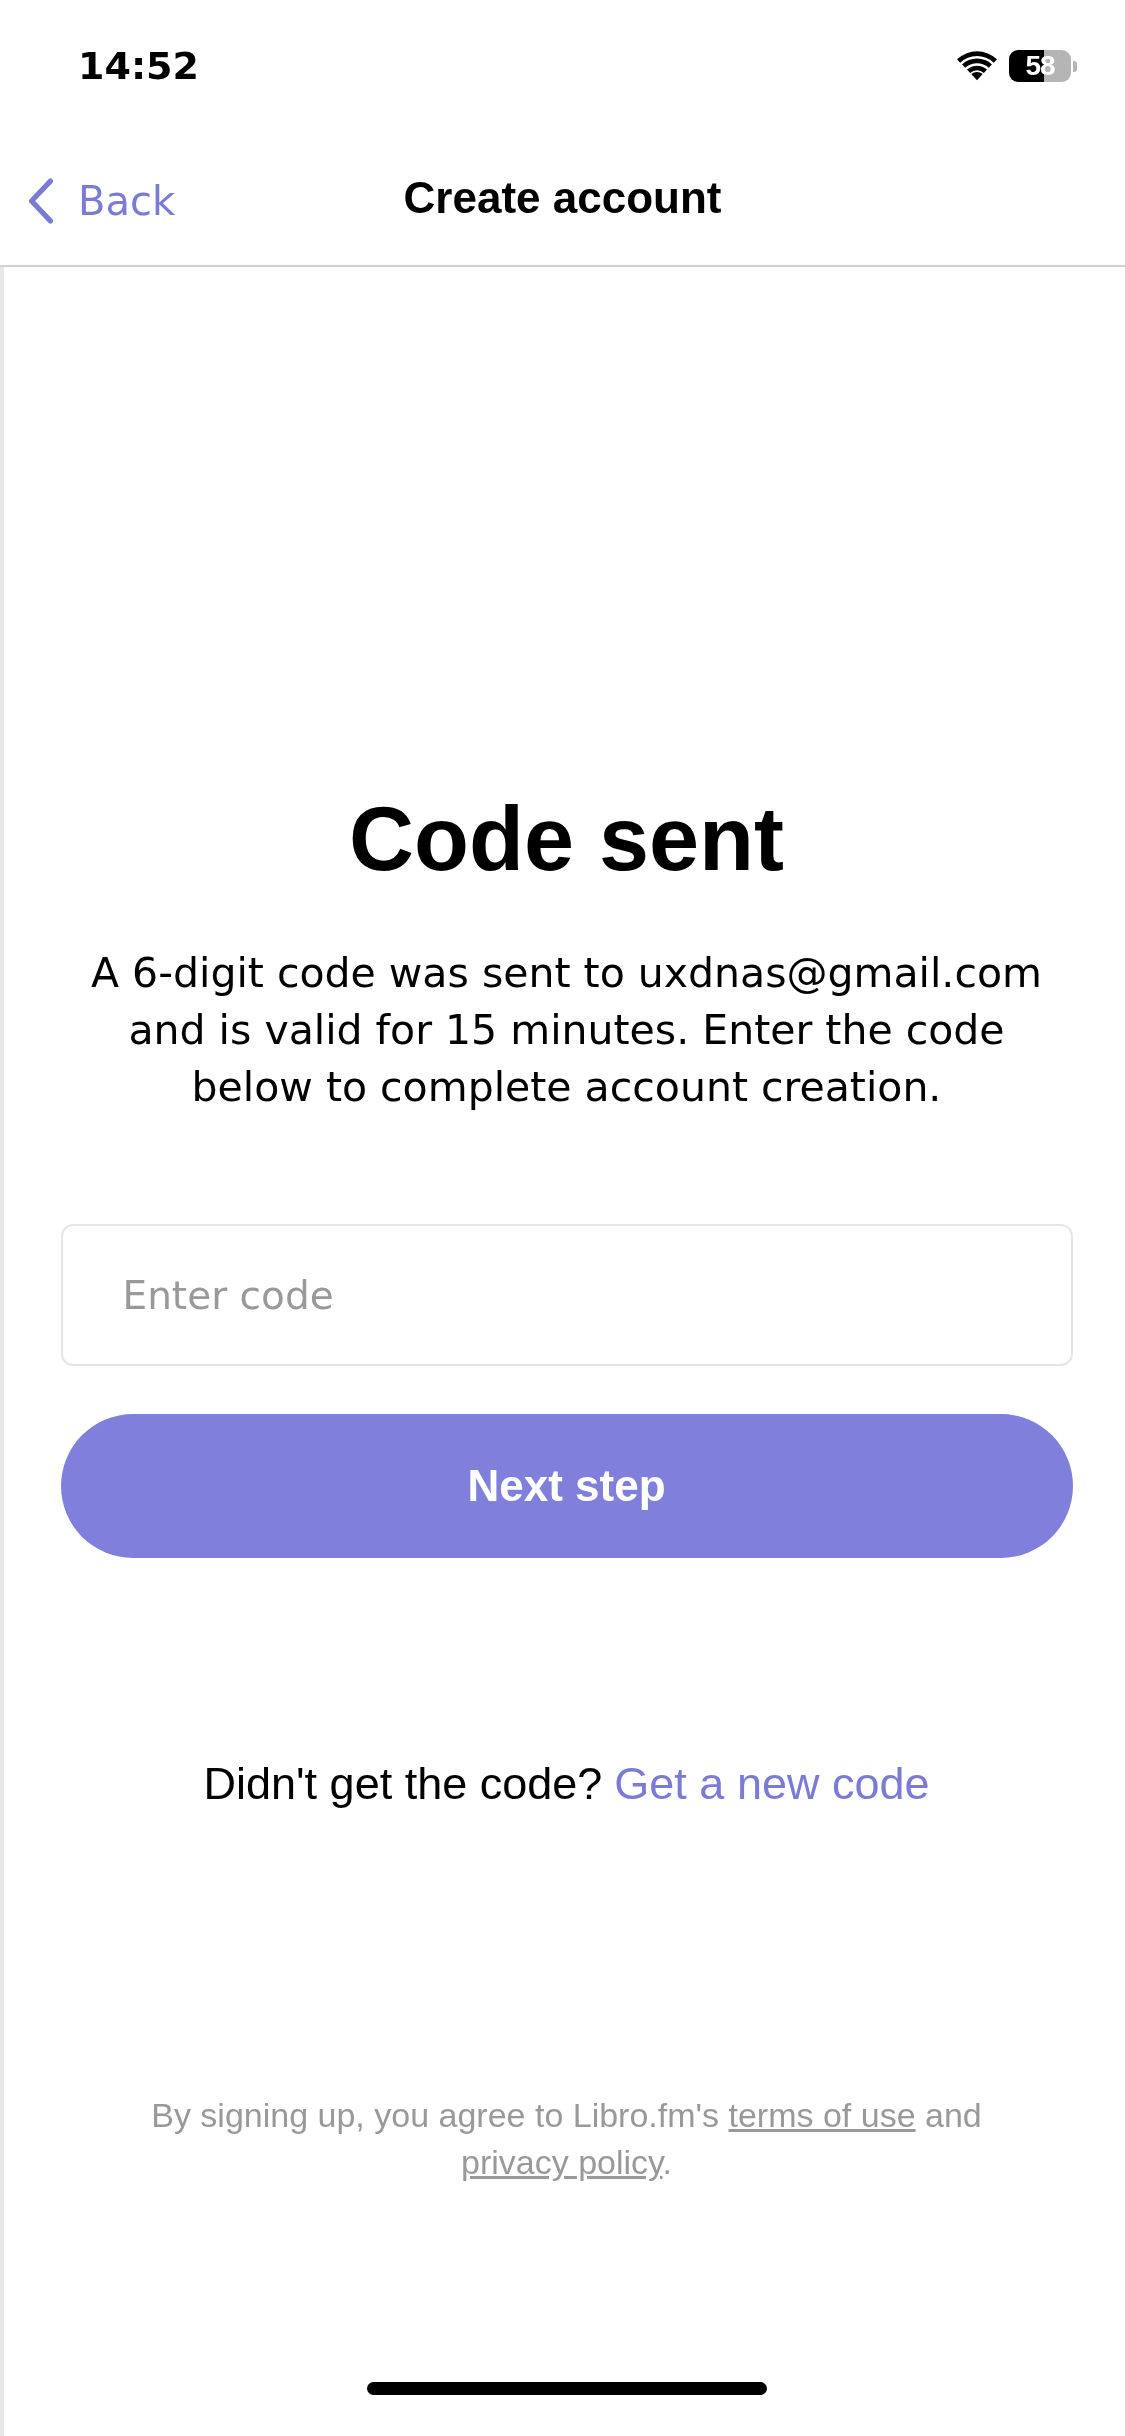 This screenshot has width=1125, height=2436. What do you see at coordinates (562, 197) in the screenshot?
I see `screen-title: Create account` at bounding box center [562, 197].